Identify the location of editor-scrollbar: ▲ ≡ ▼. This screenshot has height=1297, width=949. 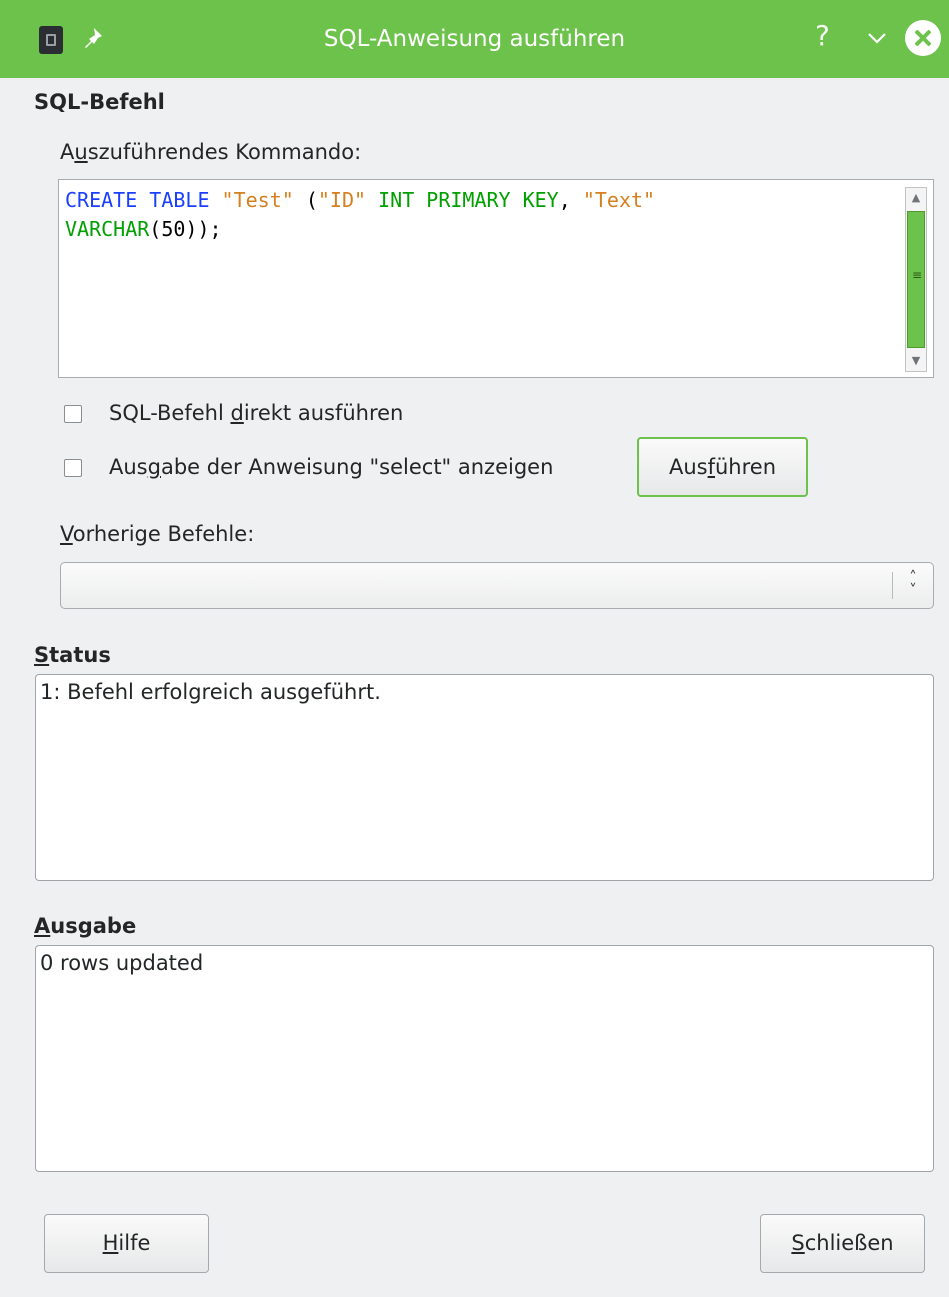
(916, 279).